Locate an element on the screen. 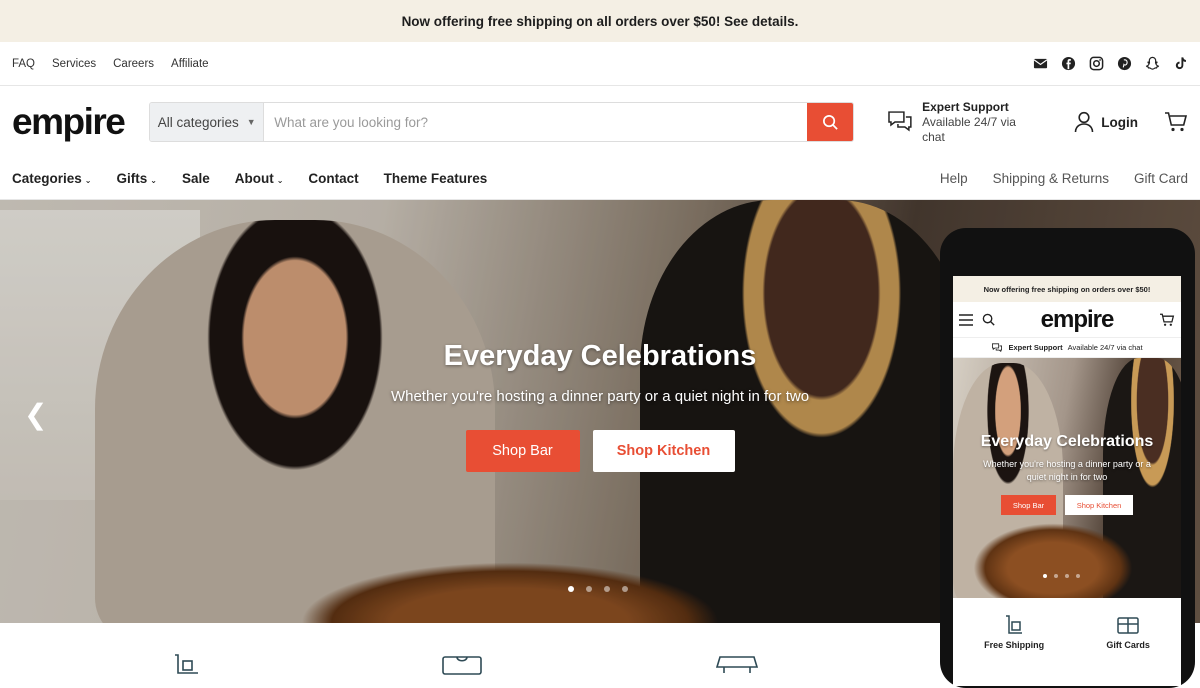 Image resolution: width=1200 pixels, height=688 pixels. mobile-feature-free-shipping: Free Shipping is located at coordinates (1014, 632).